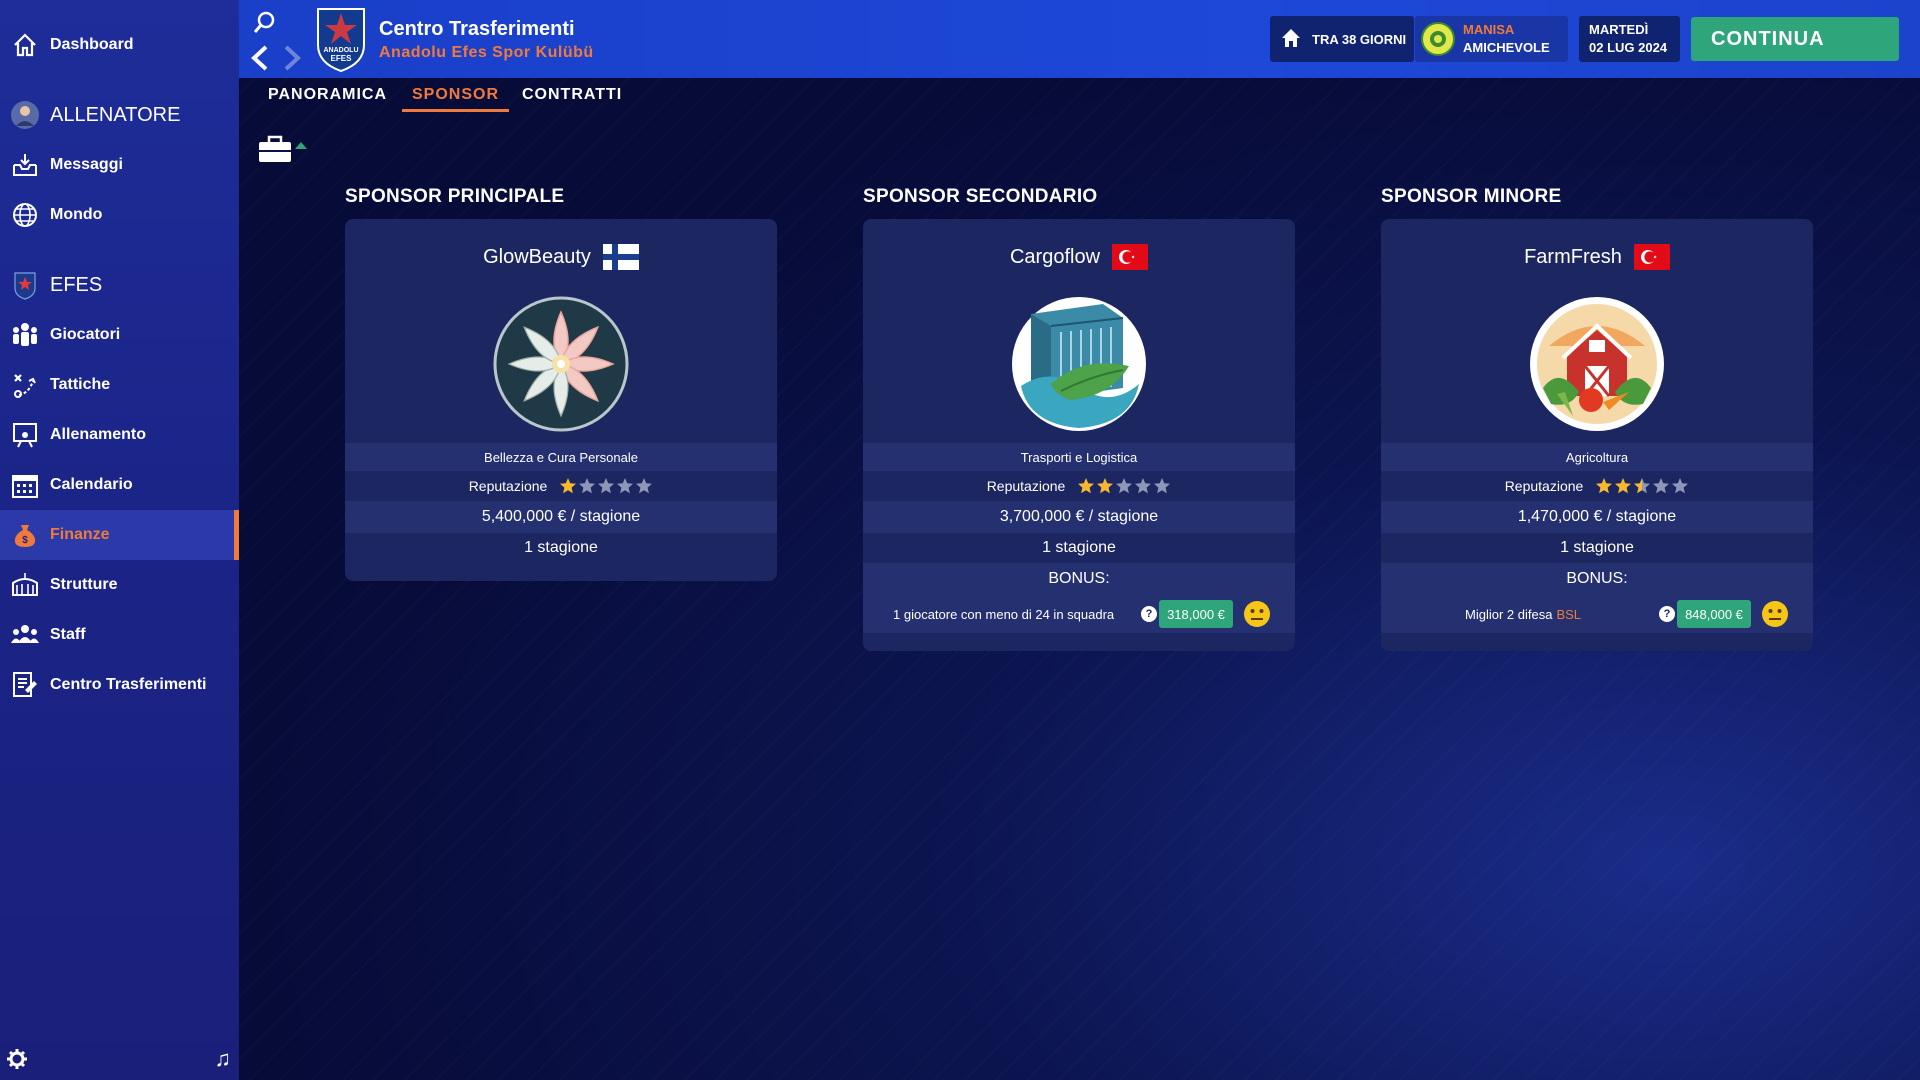  What do you see at coordinates (1642, 486) in the screenshot?
I see `reputation-stars` at bounding box center [1642, 486].